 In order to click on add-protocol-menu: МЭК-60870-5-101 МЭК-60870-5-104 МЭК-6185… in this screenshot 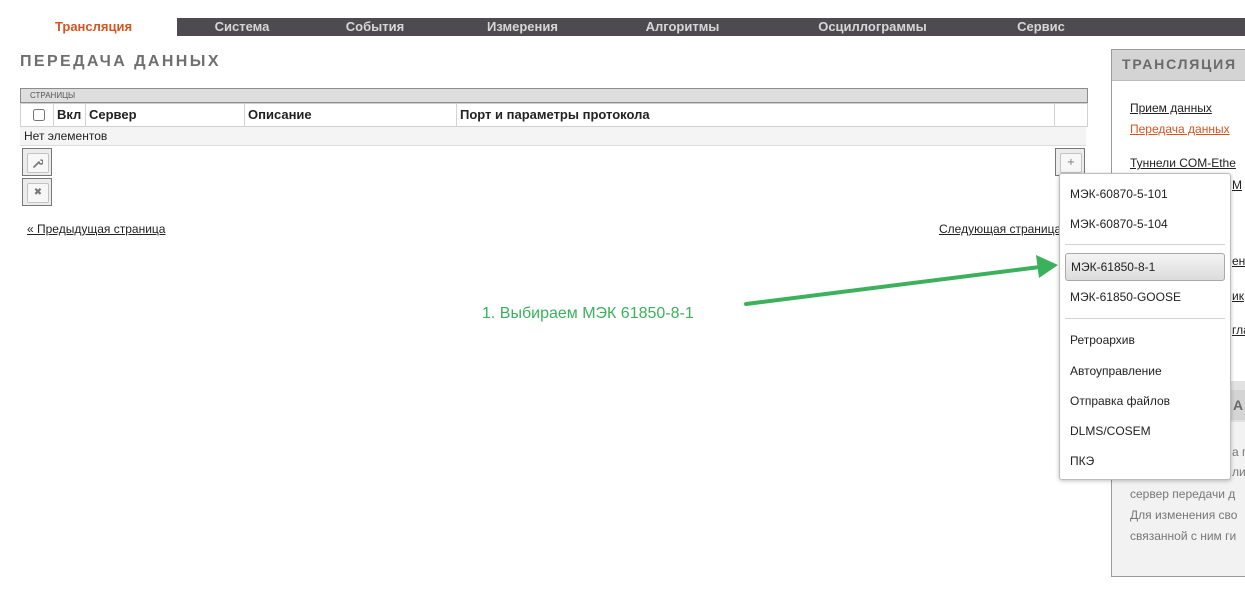, I will do `click(1145, 326)`.